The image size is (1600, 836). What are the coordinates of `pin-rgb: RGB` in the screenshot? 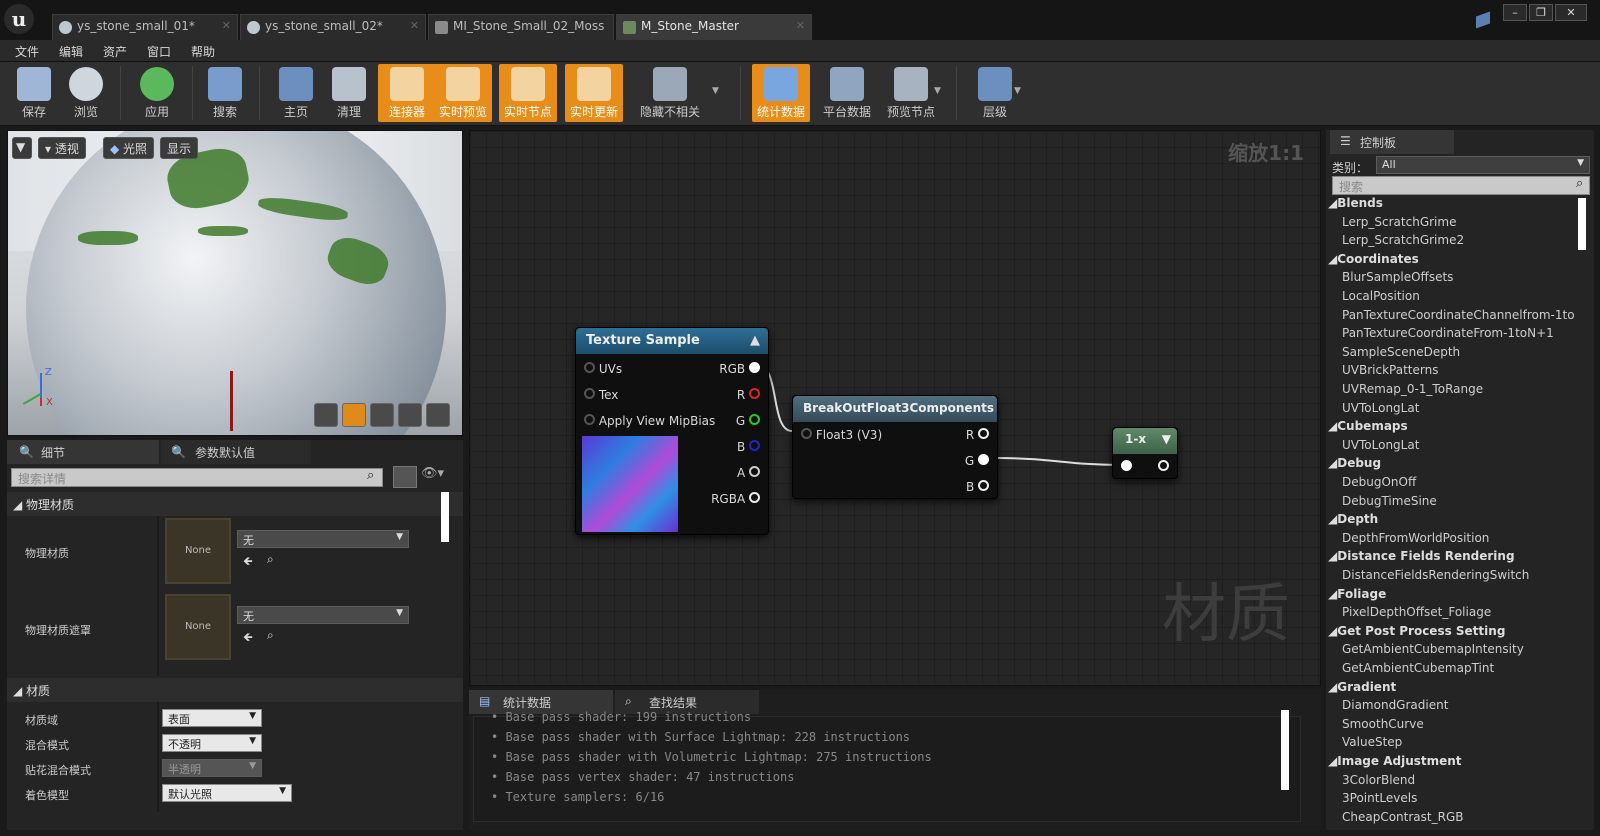 It's located at (739, 369).